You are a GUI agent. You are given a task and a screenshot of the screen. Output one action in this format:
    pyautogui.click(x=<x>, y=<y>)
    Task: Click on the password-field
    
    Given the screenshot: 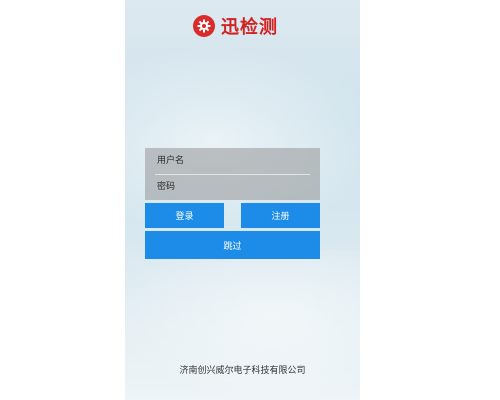 What is the action you would take?
    pyautogui.click(x=232, y=187)
    